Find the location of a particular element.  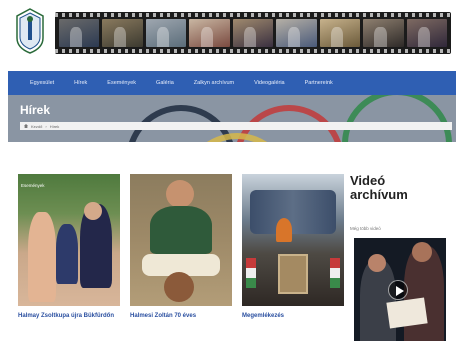

nav-item-partnereink: Partnereink is located at coordinates (319, 83).